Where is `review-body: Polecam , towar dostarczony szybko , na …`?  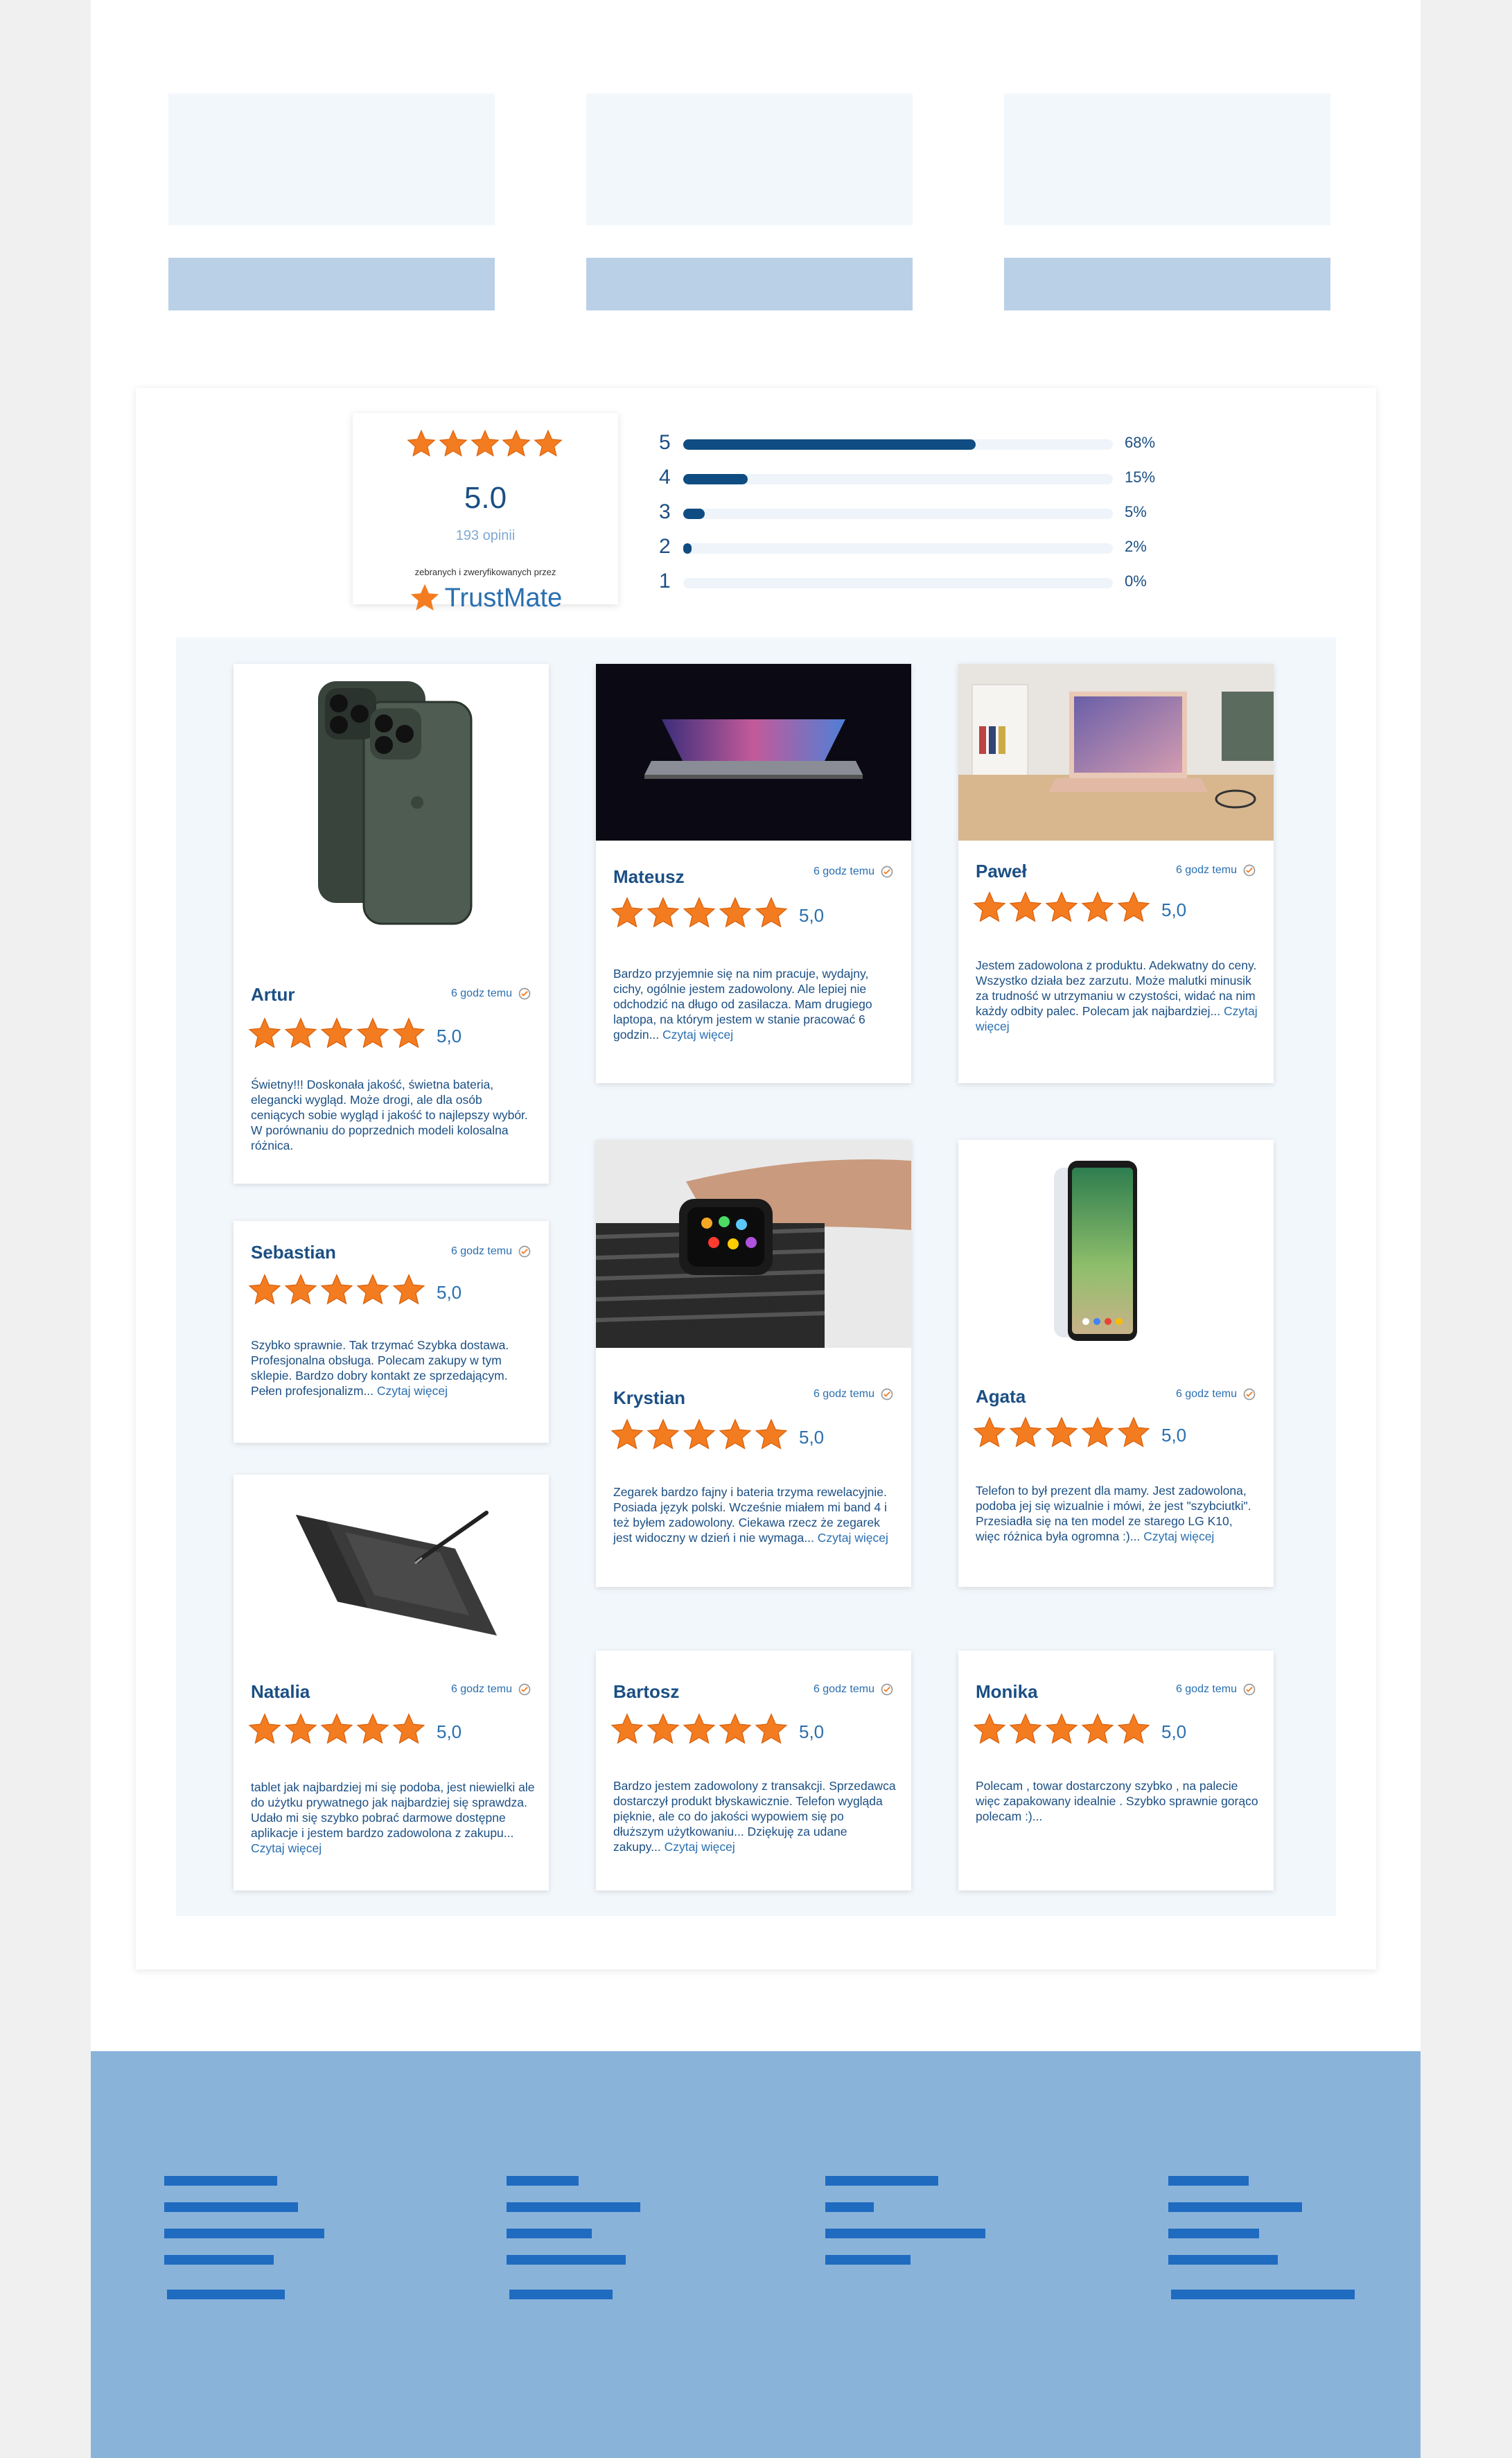 review-body: Polecam , towar dostarczony szybko , na … is located at coordinates (1117, 1801).